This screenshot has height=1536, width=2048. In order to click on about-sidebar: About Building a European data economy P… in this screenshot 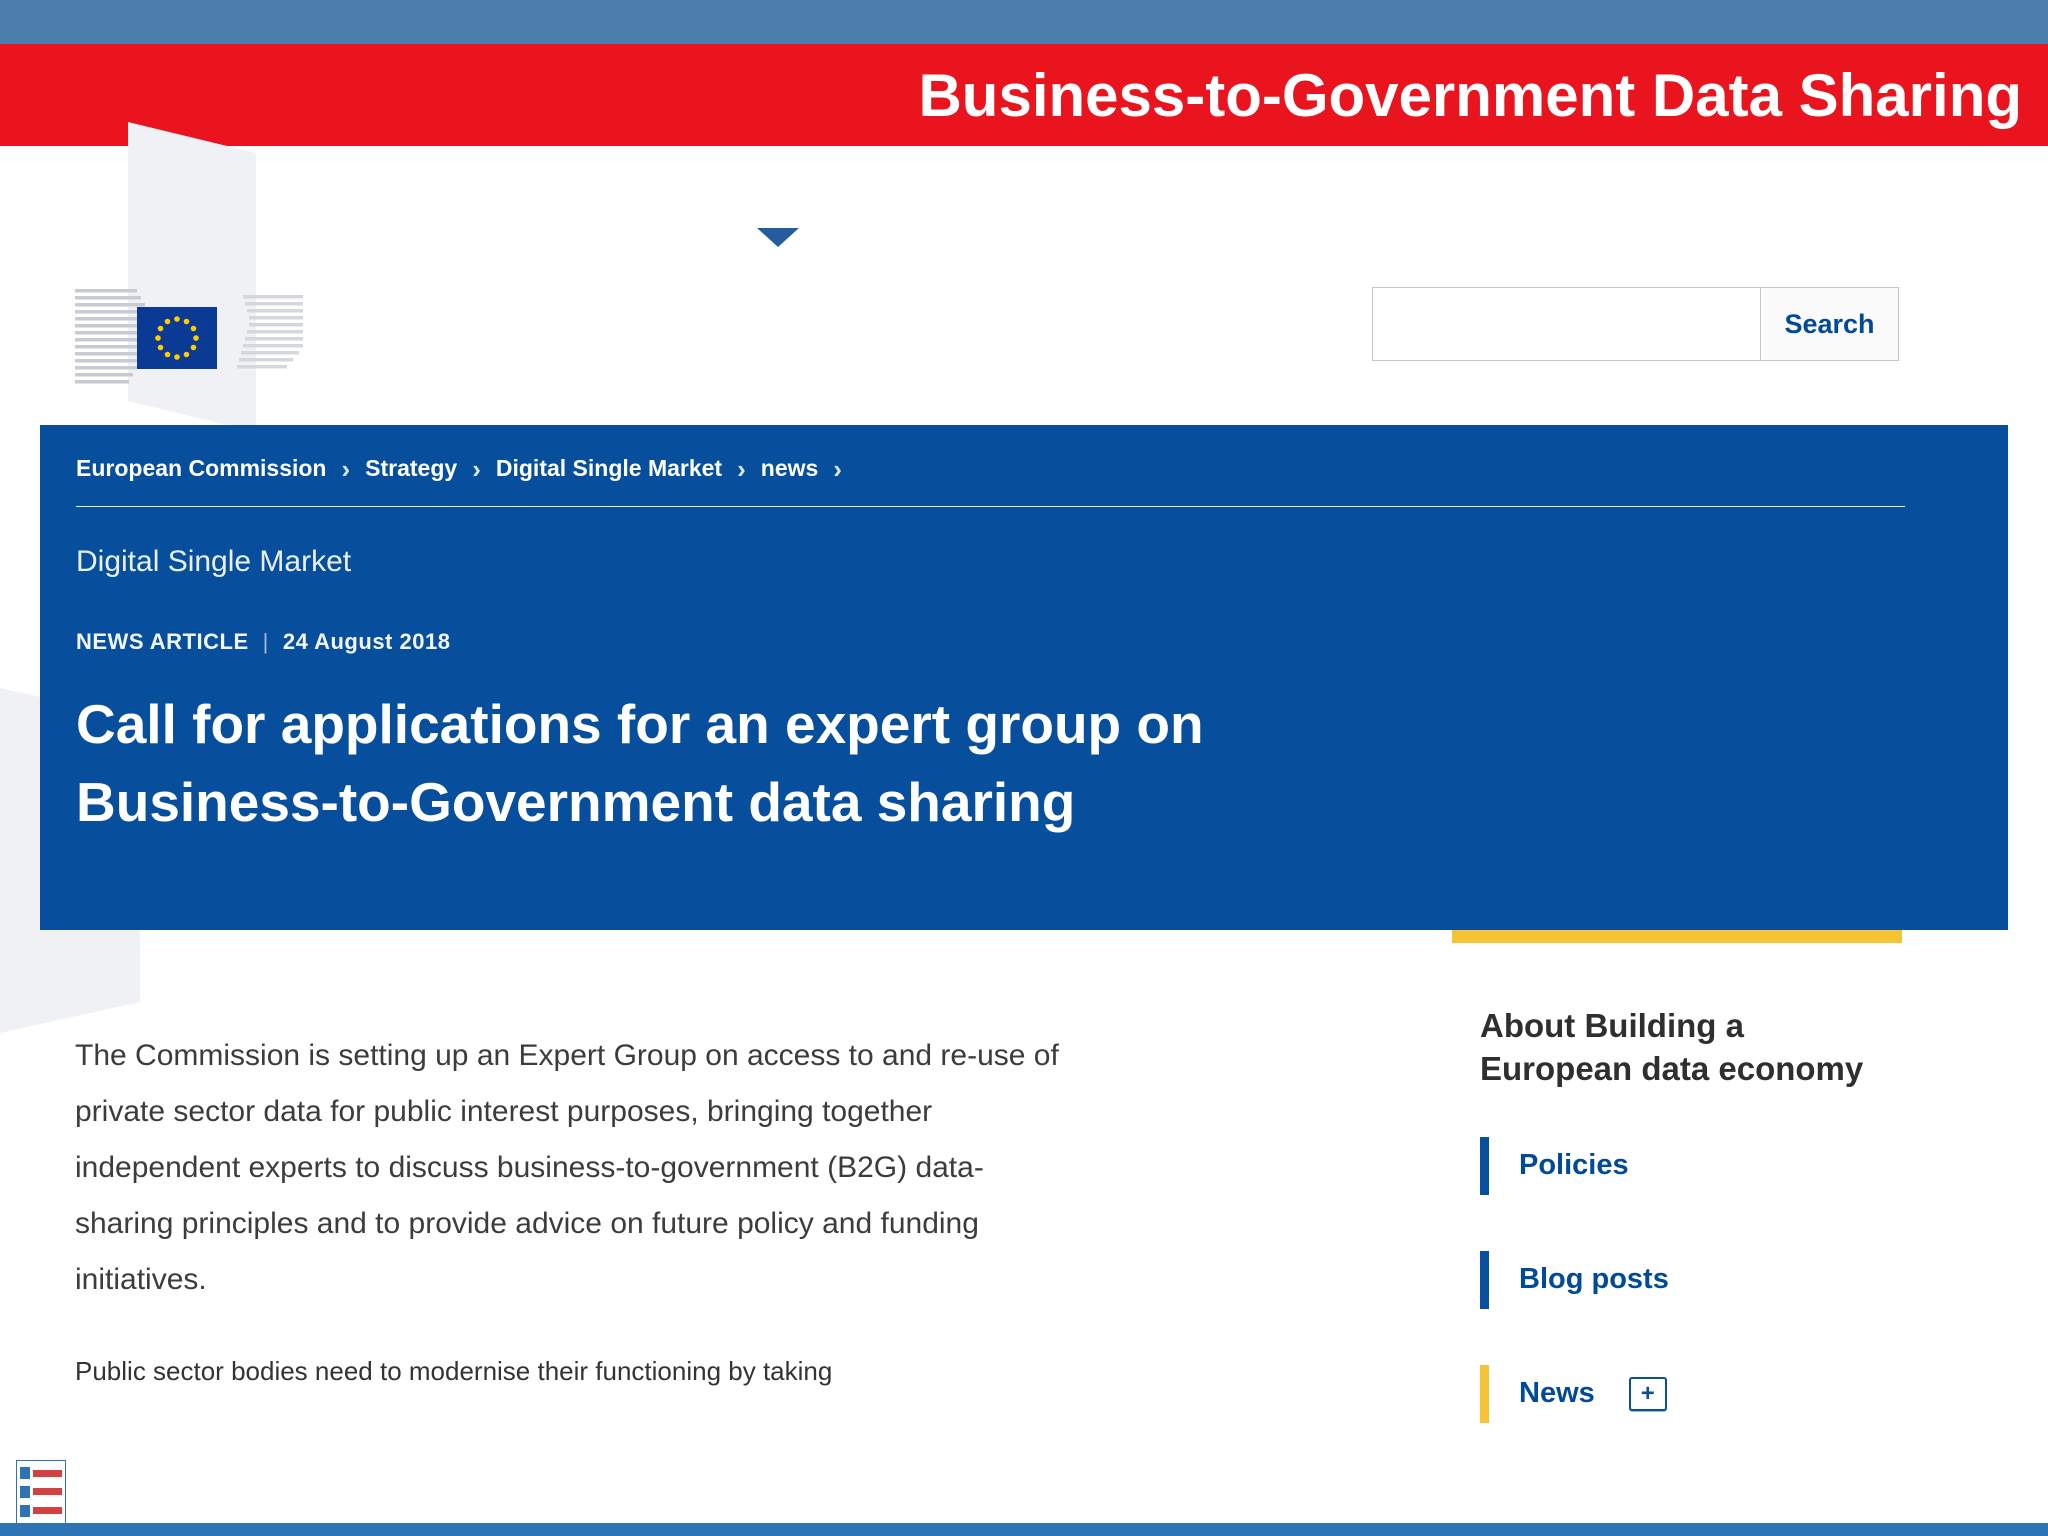, I will do `click(1700, 1242)`.